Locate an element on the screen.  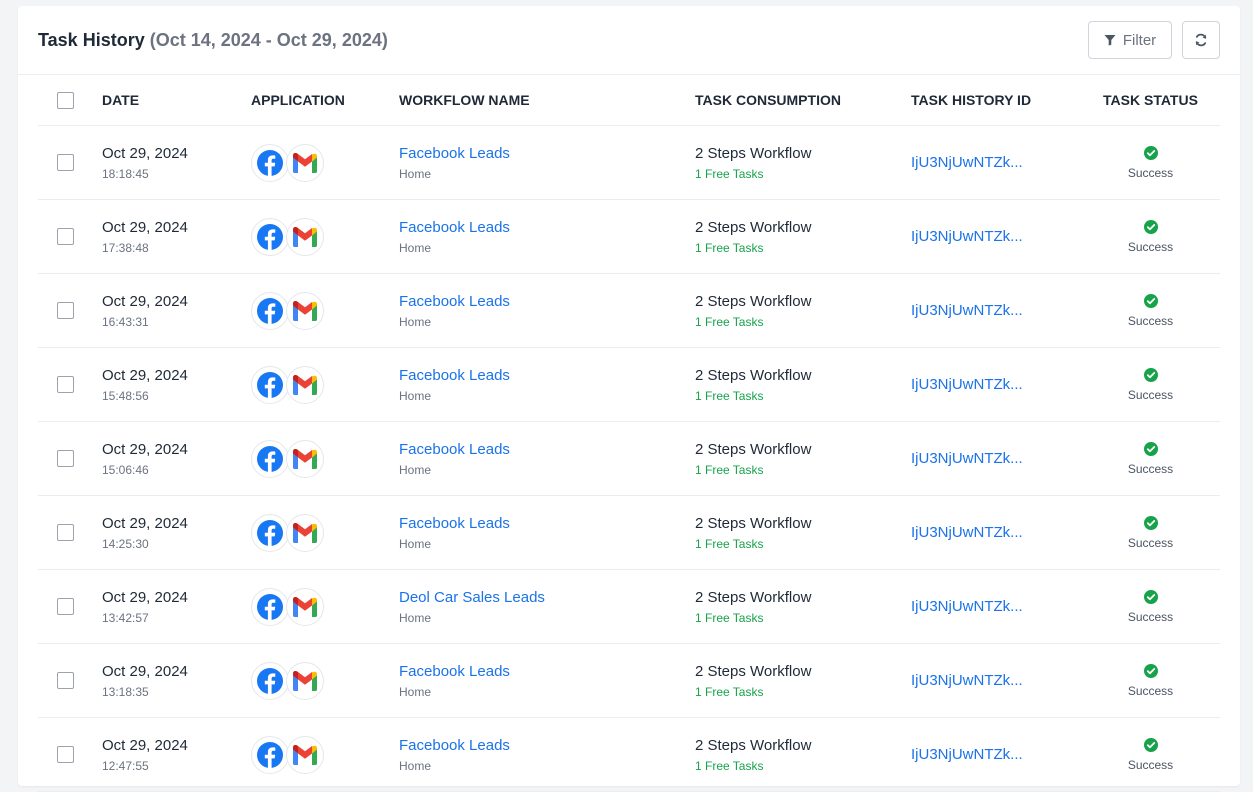
column-header-task-history-id: TASK HISTORY ID is located at coordinates (996, 100).